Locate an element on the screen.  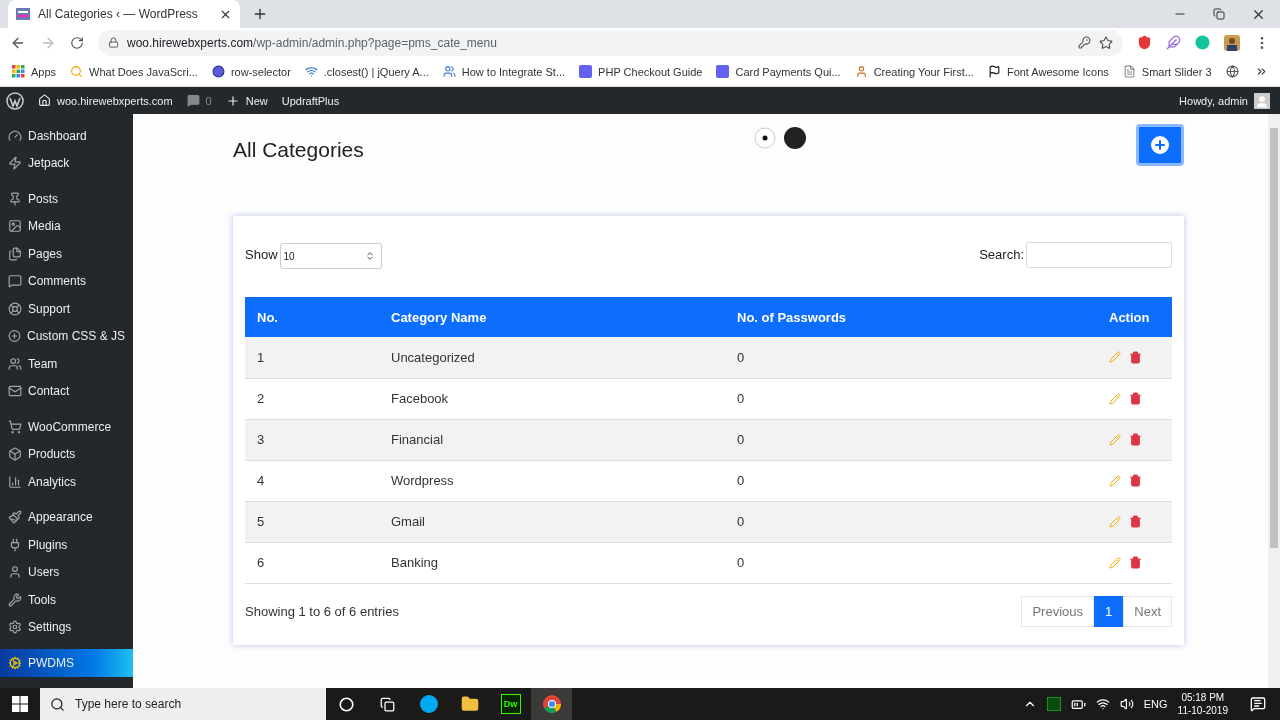
chrome-button is located at coordinates (551, 704).